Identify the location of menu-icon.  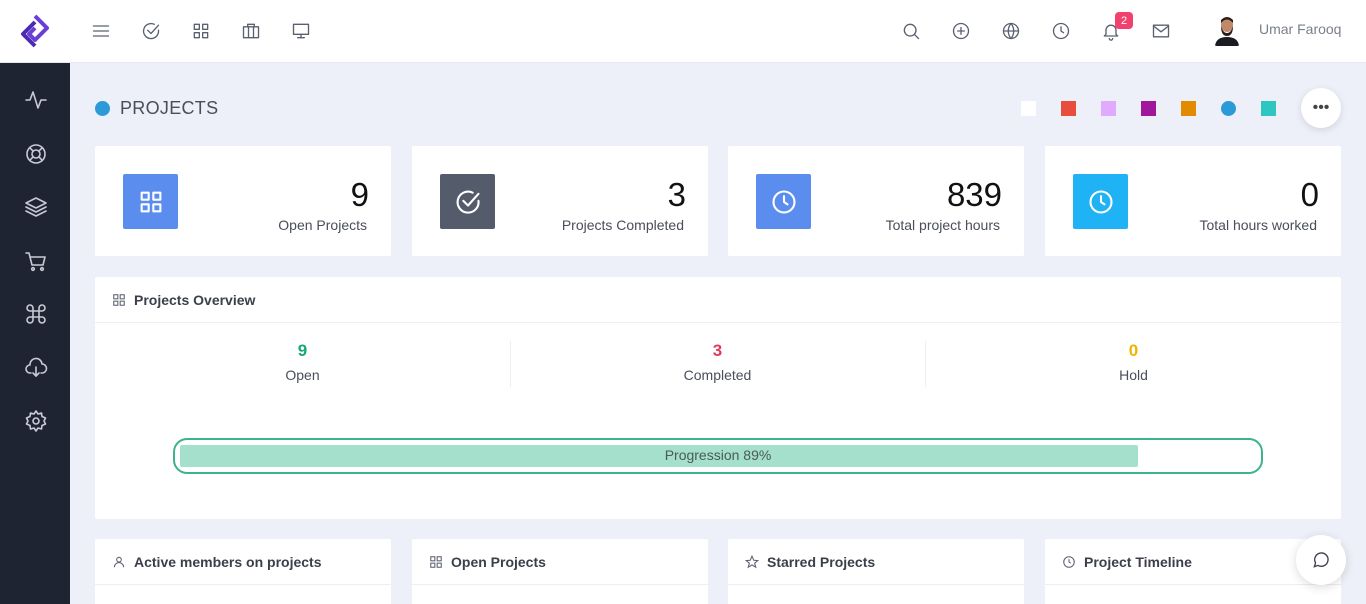
(101, 31).